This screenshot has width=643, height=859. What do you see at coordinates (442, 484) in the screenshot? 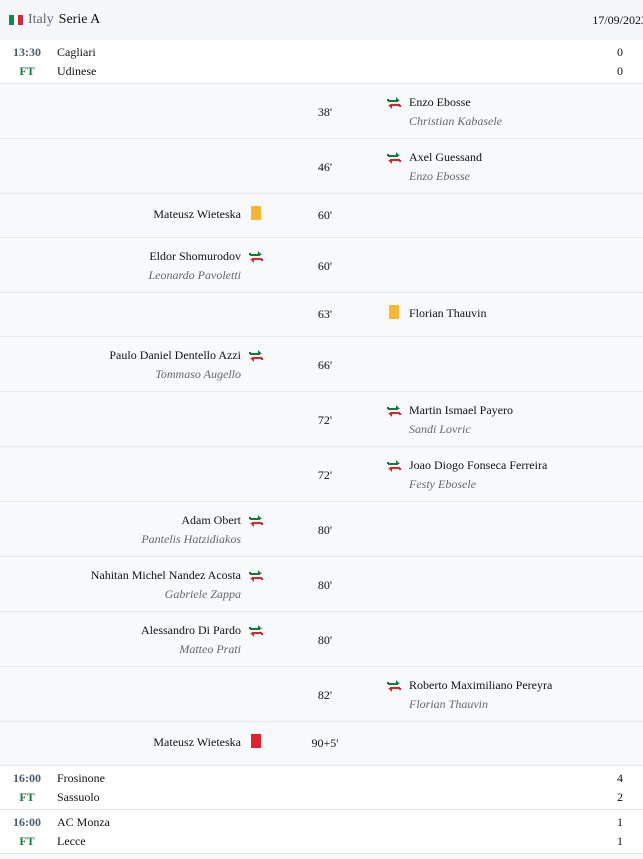
I see `player-out: Festy Ebosele` at bounding box center [442, 484].